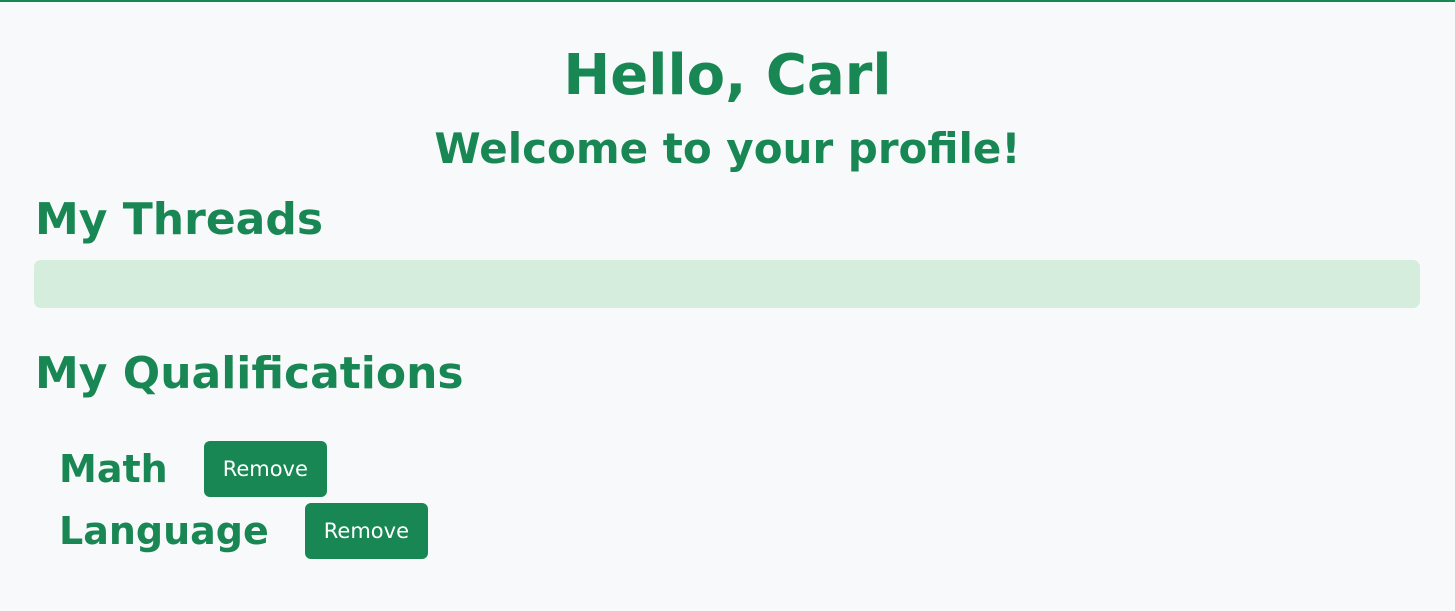 This screenshot has height=611, width=1455. I want to click on qualification-name: Language, so click(164, 531).